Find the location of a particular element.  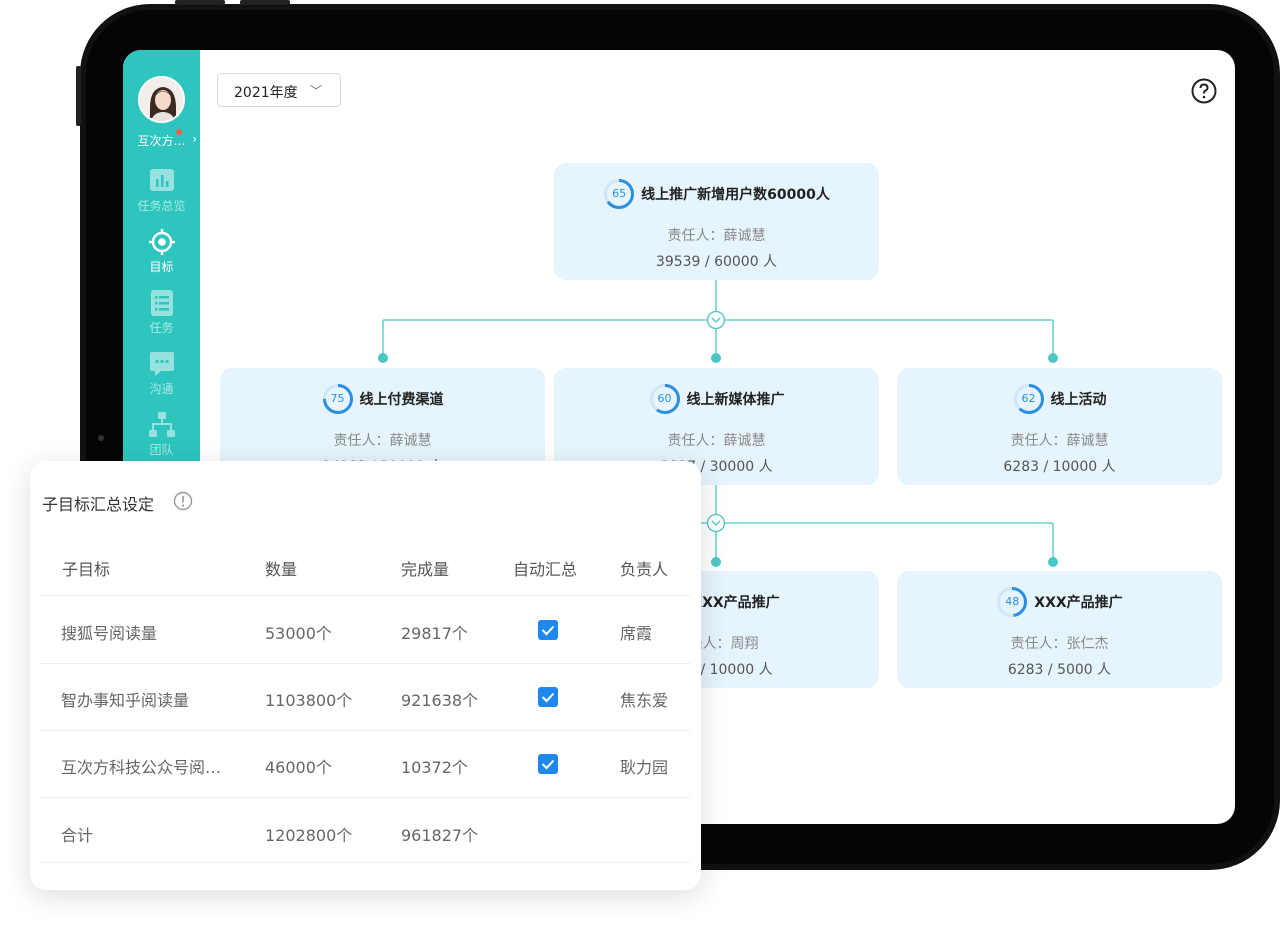

progress-percent: 48 is located at coordinates (1012, 601).